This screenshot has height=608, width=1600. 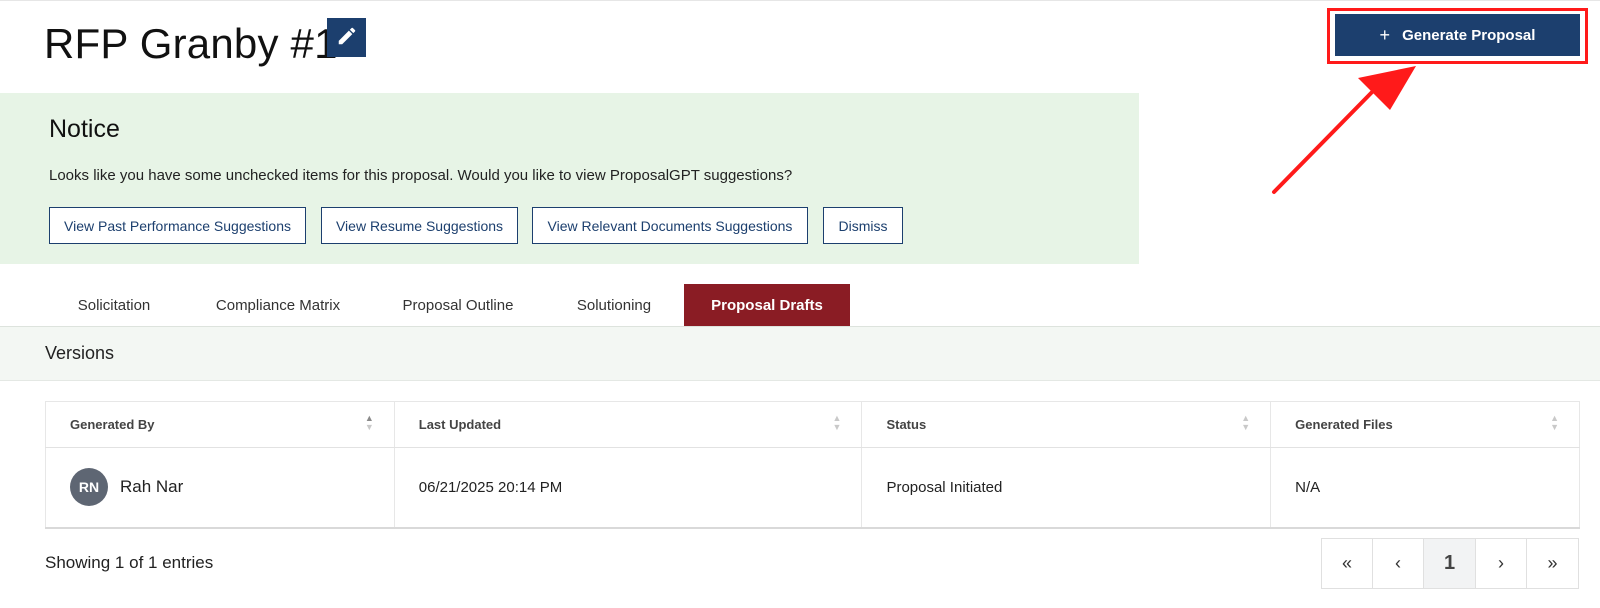 What do you see at coordinates (1066, 424) in the screenshot?
I see `column-status: Status ▲ ▼` at bounding box center [1066, 424].